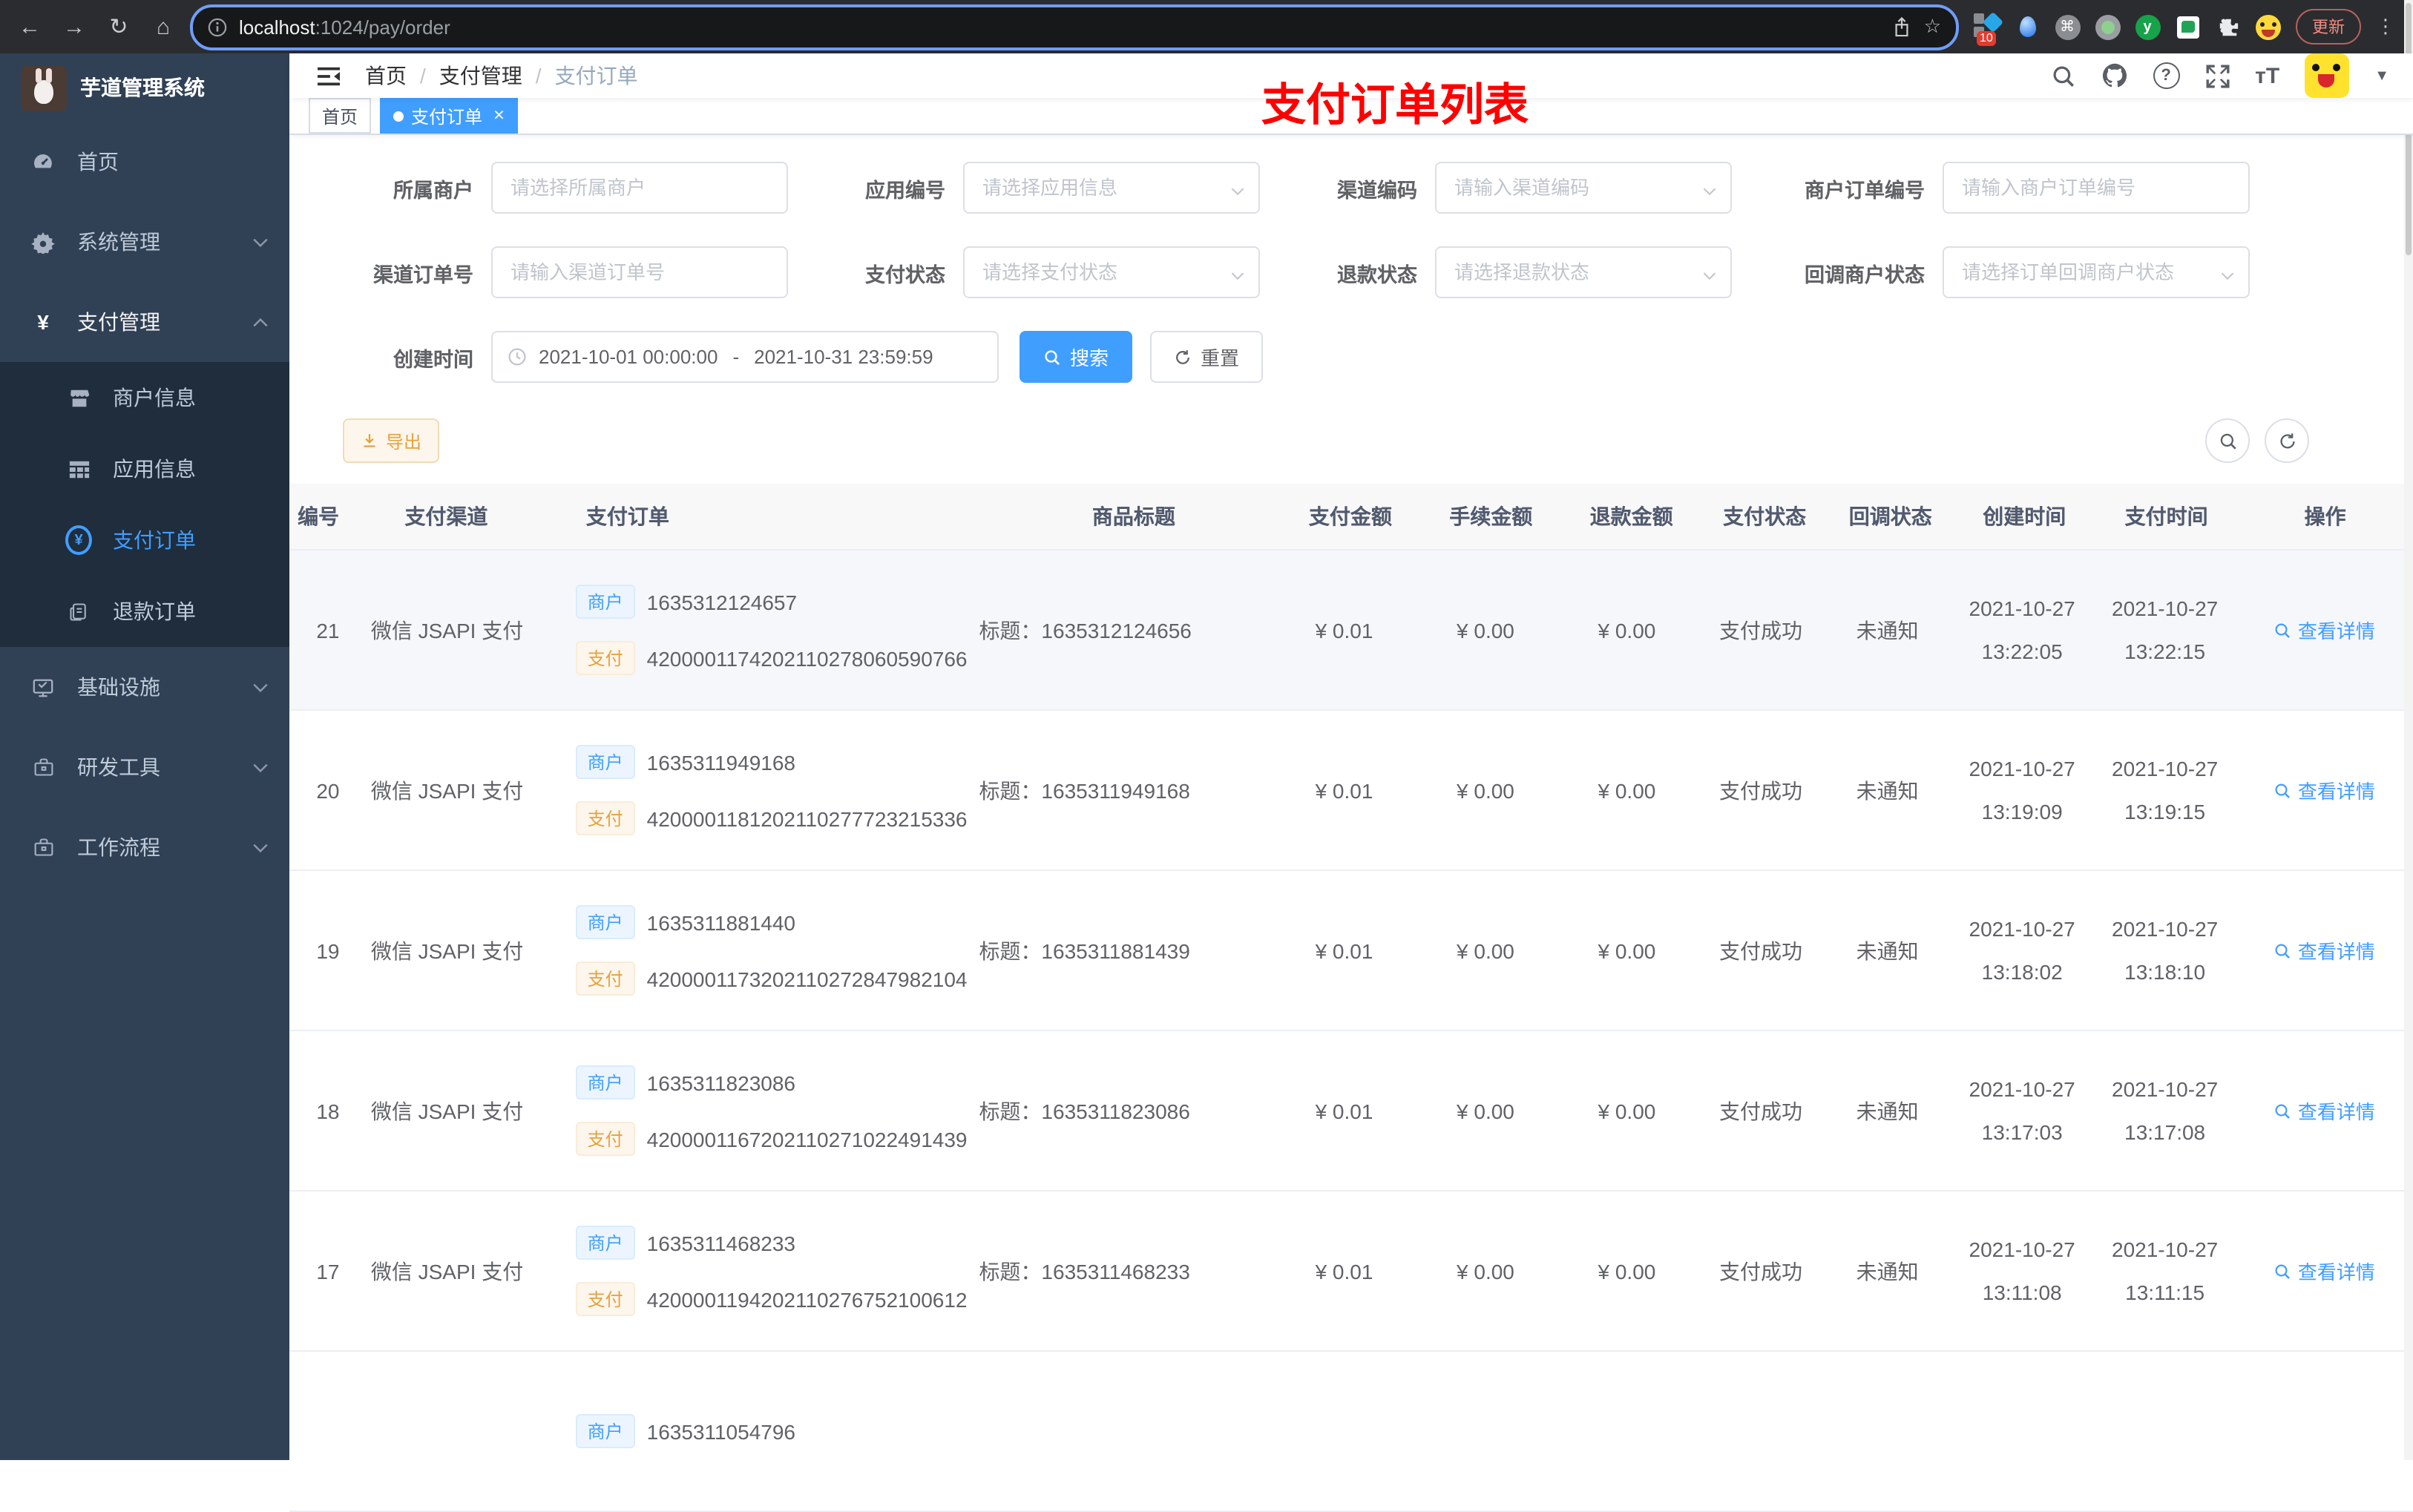 Image resolution: width=2413 pixels, height=1512 pixels. What do you see at coordinates (1485, 1271) in the screenshot?
I see `fee-amount: ¥ 0.00` at bounding box center [1485, 1271].